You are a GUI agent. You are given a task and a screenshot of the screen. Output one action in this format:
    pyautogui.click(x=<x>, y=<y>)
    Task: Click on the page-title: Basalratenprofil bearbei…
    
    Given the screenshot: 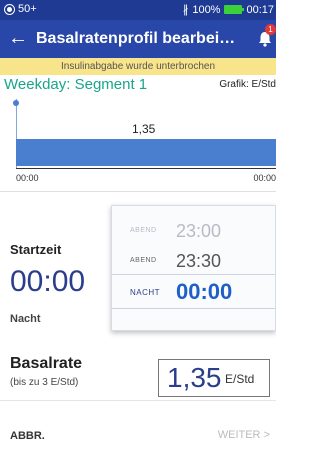 What is the action you would take?
    pyautogui.click(x=136, y=38)
    